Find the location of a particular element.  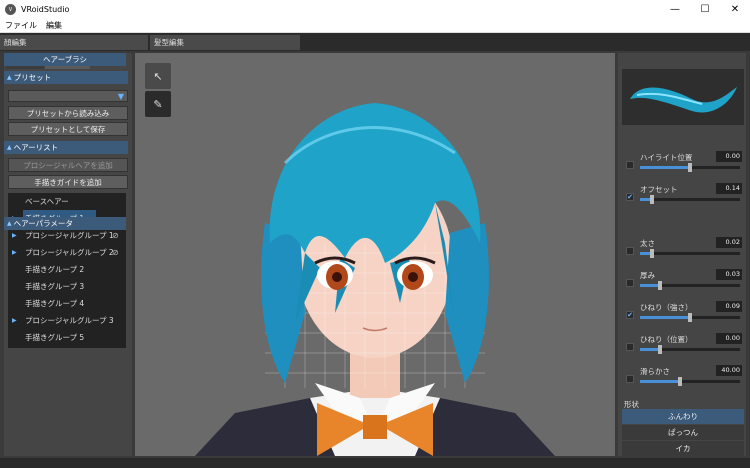

param-row: 厚み 0.03 is located at coordinates (683, 282).